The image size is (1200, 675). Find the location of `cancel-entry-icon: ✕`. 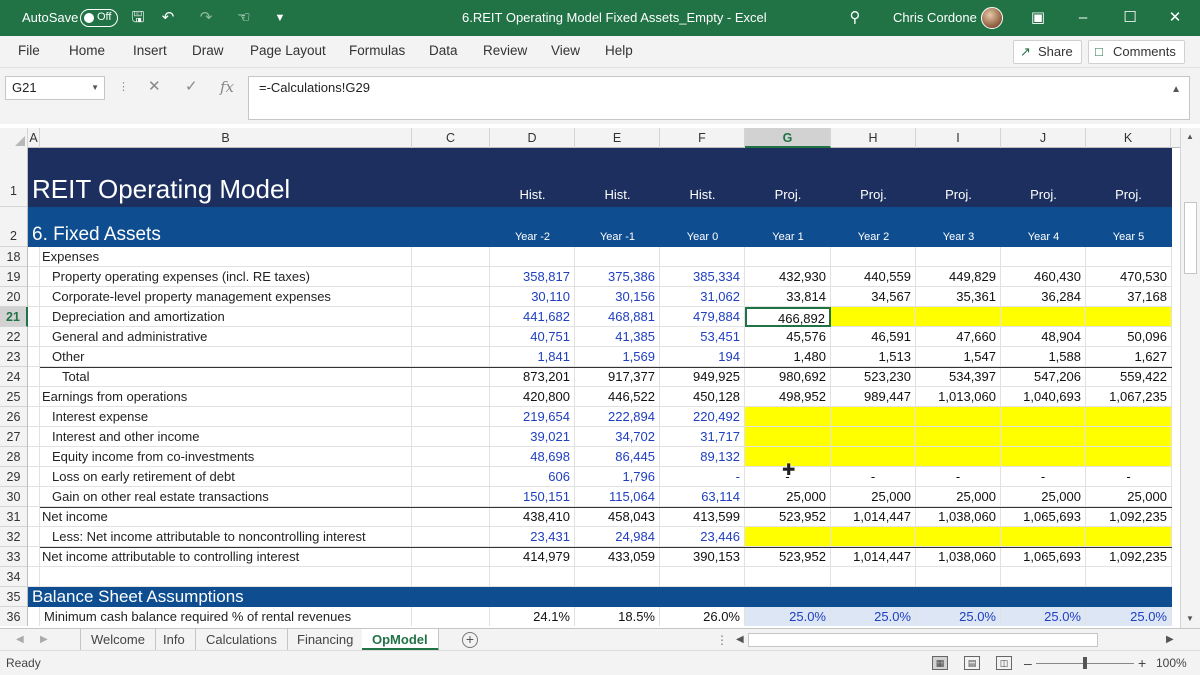

cancel-entry-icon: ✕ is located at coordinates (154, 87).